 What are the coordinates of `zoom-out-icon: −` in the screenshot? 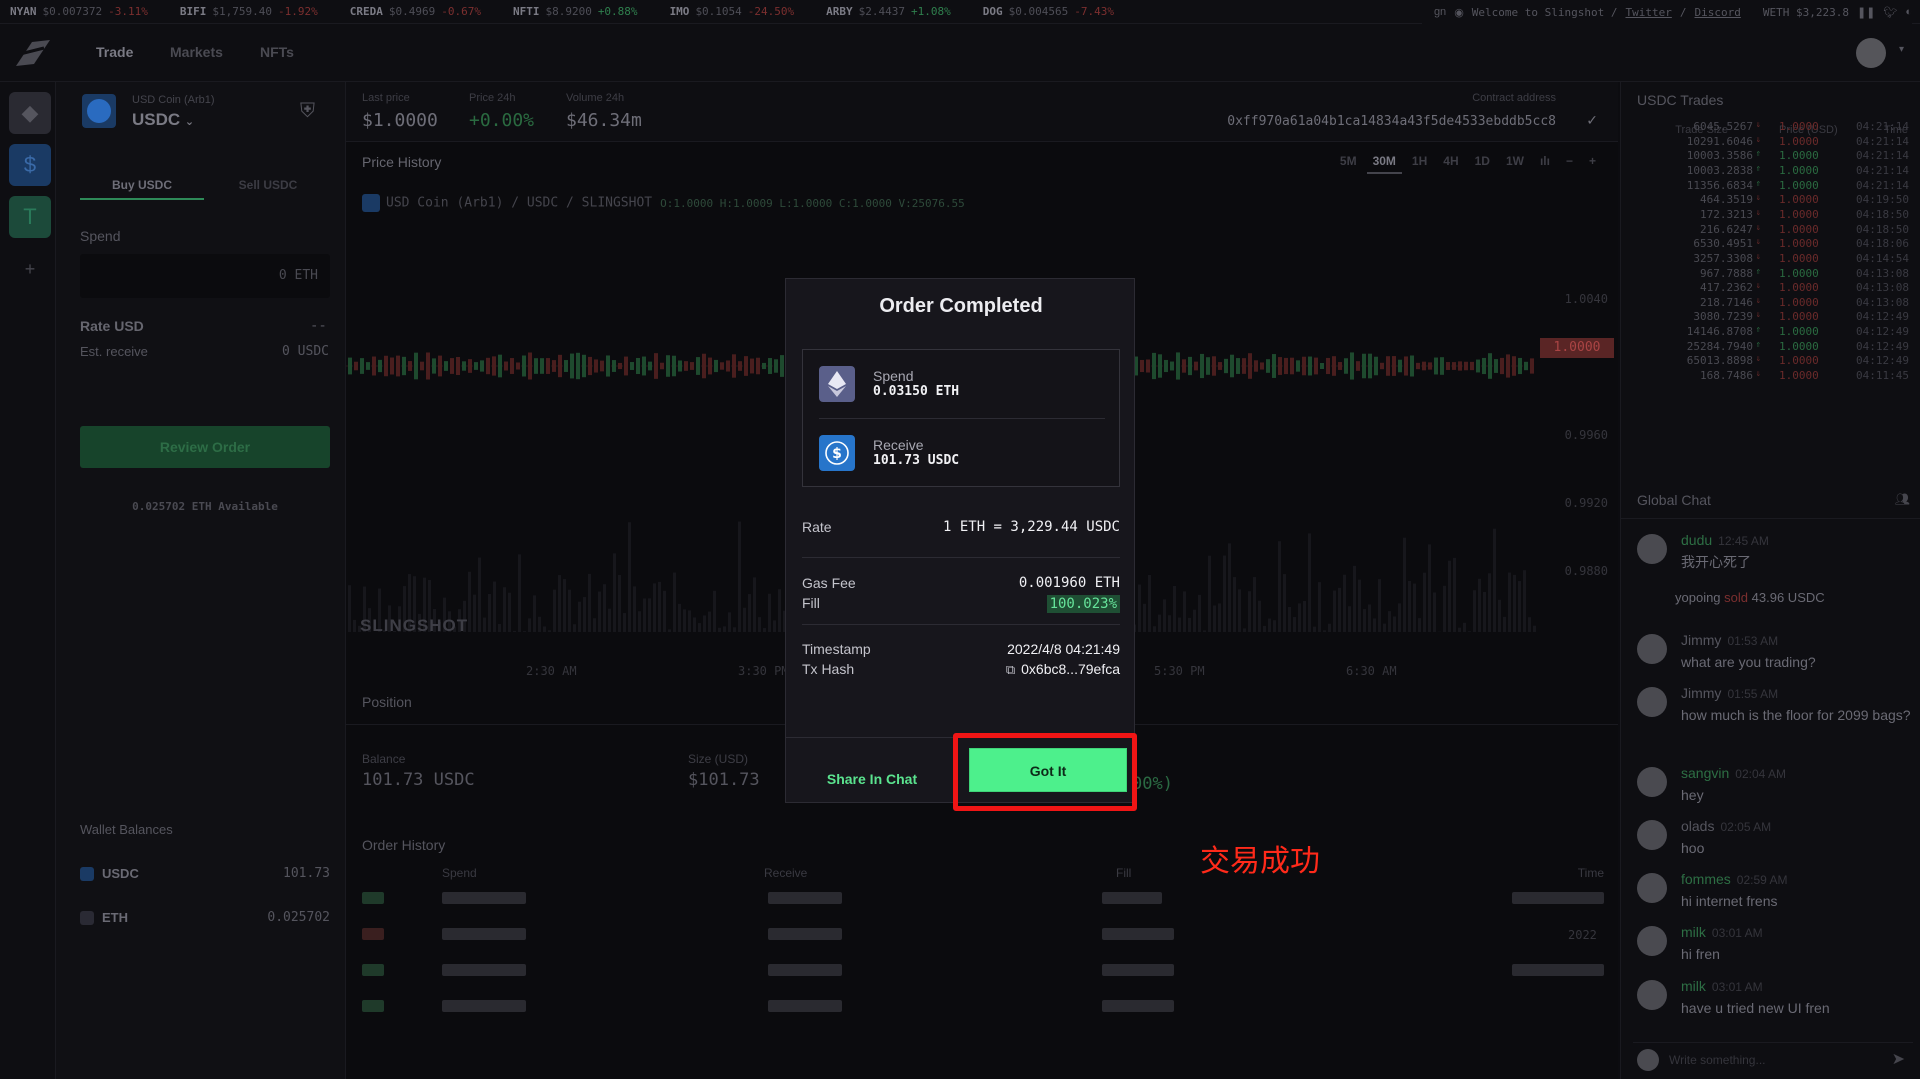 It's located at (1569, 162).